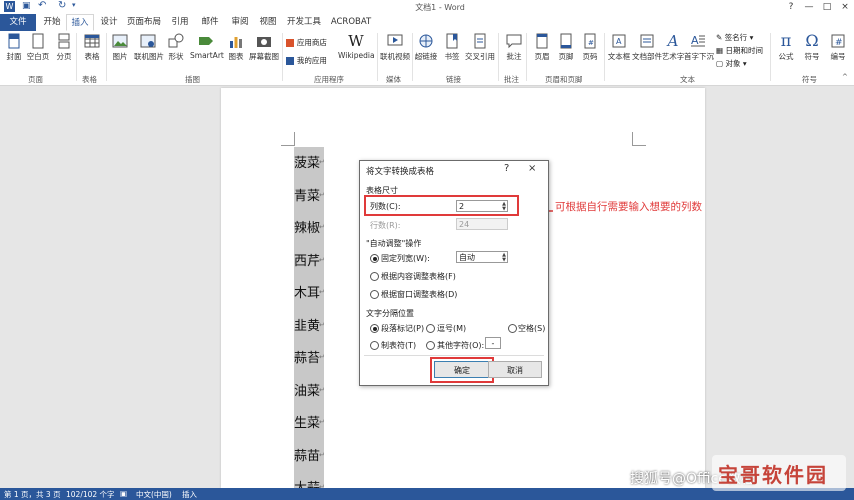 Image resolution: width=854 pixels, height=500 pixels. What do you see at coordinates (18, 22) in the screenshot?
I see `tab-file: 文件` at bounding box center [18, 22].